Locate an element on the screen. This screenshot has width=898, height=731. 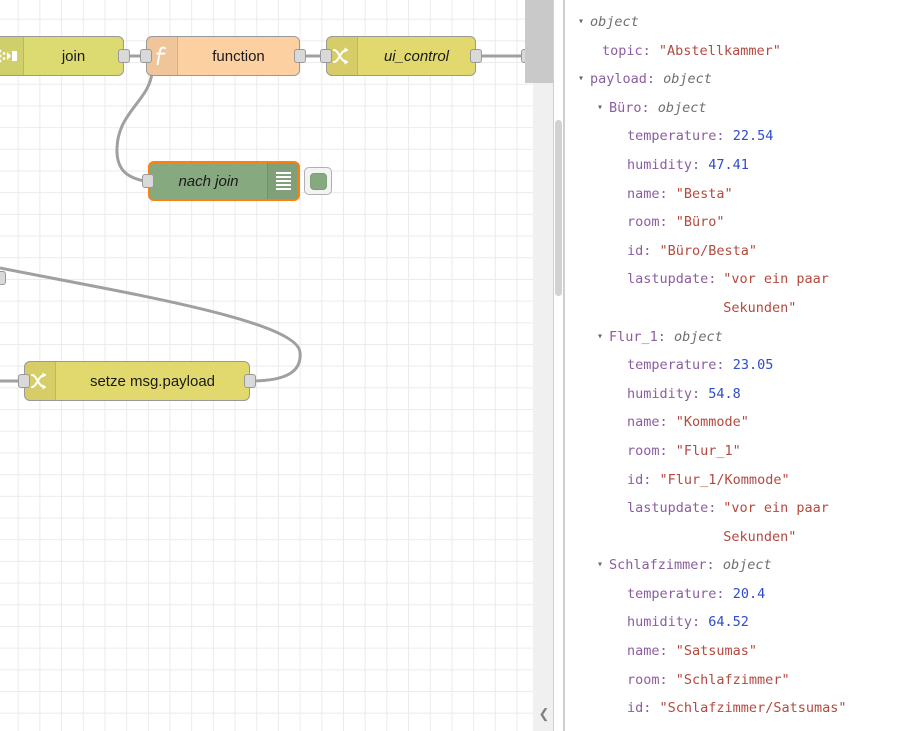
debug-field-value: "Schlafzimmer" is located at coordinates (732, 679).